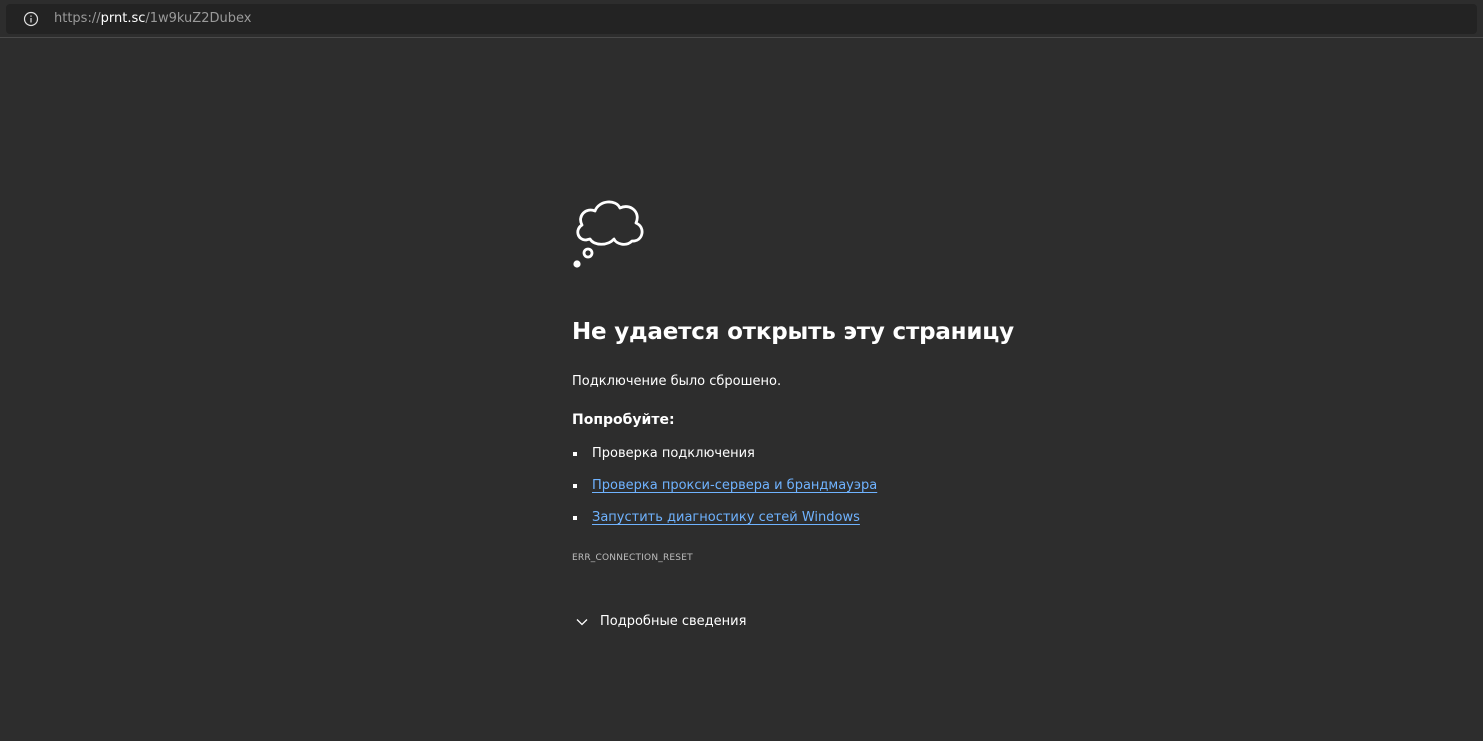 Image resolution: width=1483 pixels, height=741 pixels. What do you see at coordinates (677, 381) in the screenshot?
I see `error-description: Подключение было сброшено.` at bounding box center [677, 381].